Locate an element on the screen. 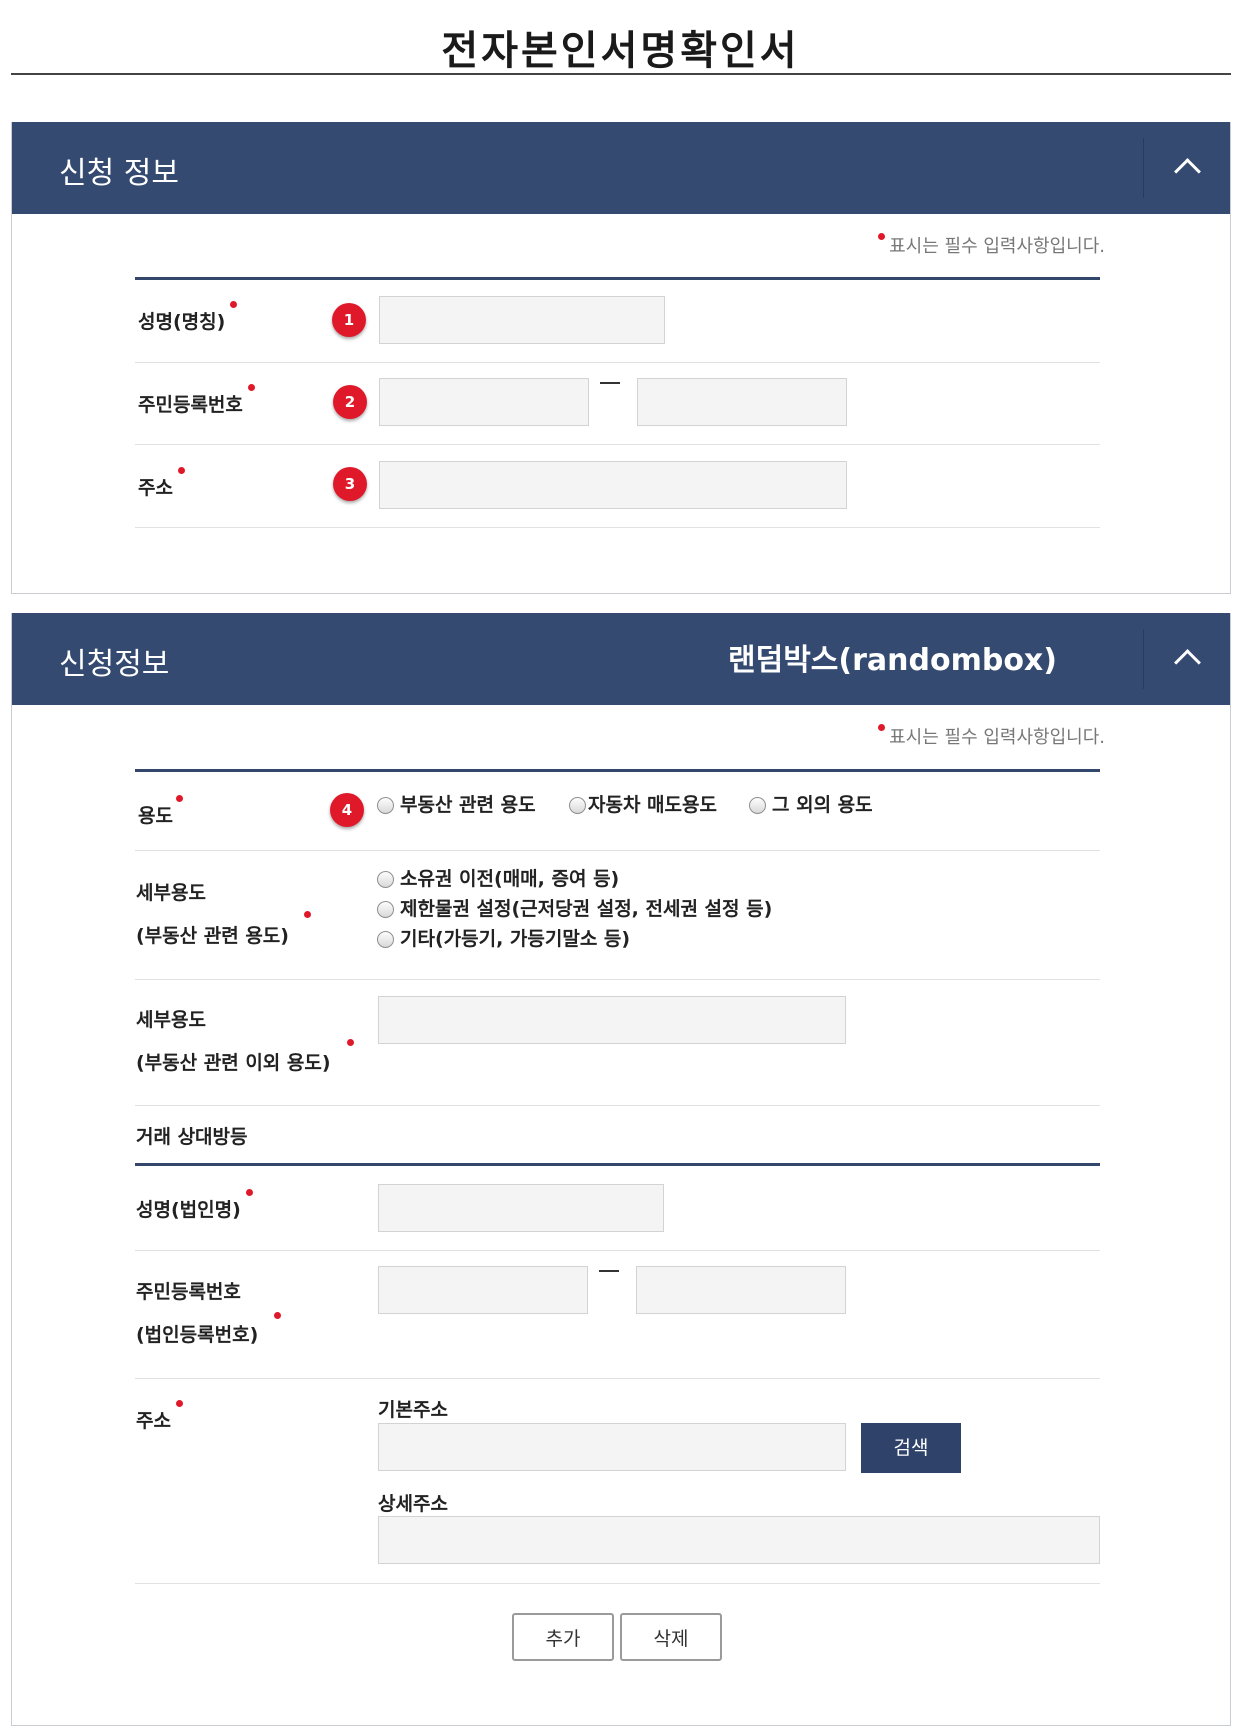 Image resolution: width=1241 pixels, height=1733 pixels. detail-option-ownership: 소유권 이전(매매, 증여 등) is located at coordinates (498, 877).